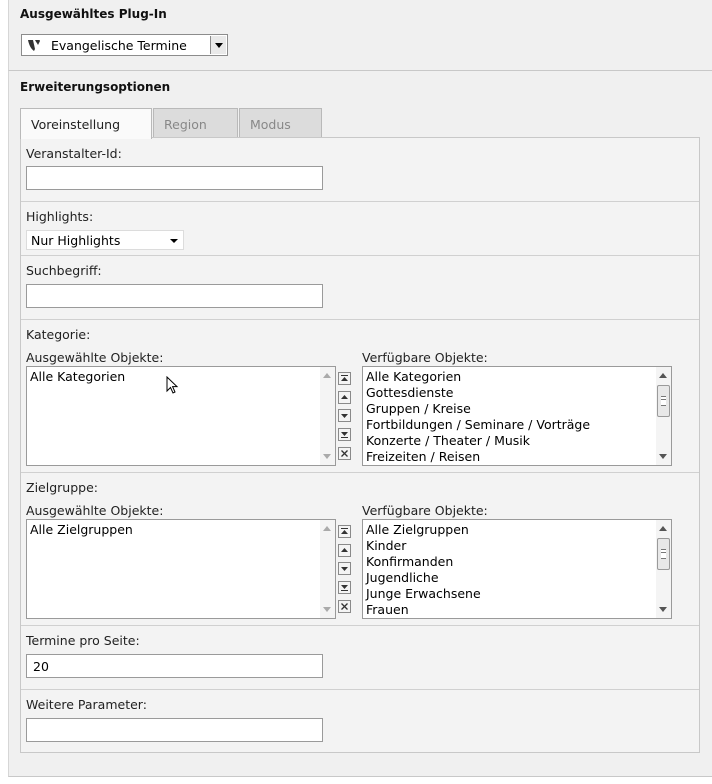  Describe the element at coordinates (60, 216) in the screenshot. I see `highlights-label: Highlights:` at that location.